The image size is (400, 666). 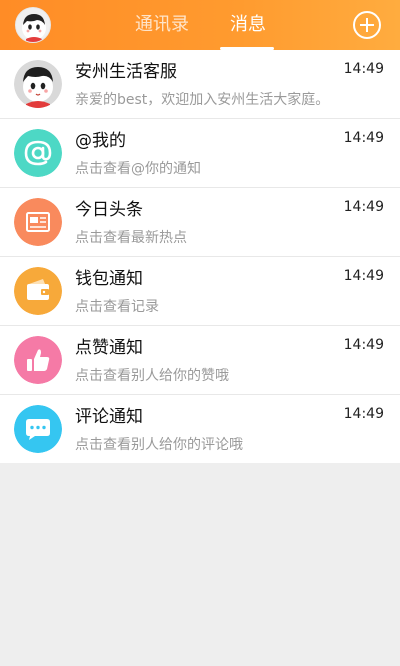 I want to click on list-item-comments: 评论通知 点击查看别人给你的评论哦 14:49, so click(x=200, y=429).